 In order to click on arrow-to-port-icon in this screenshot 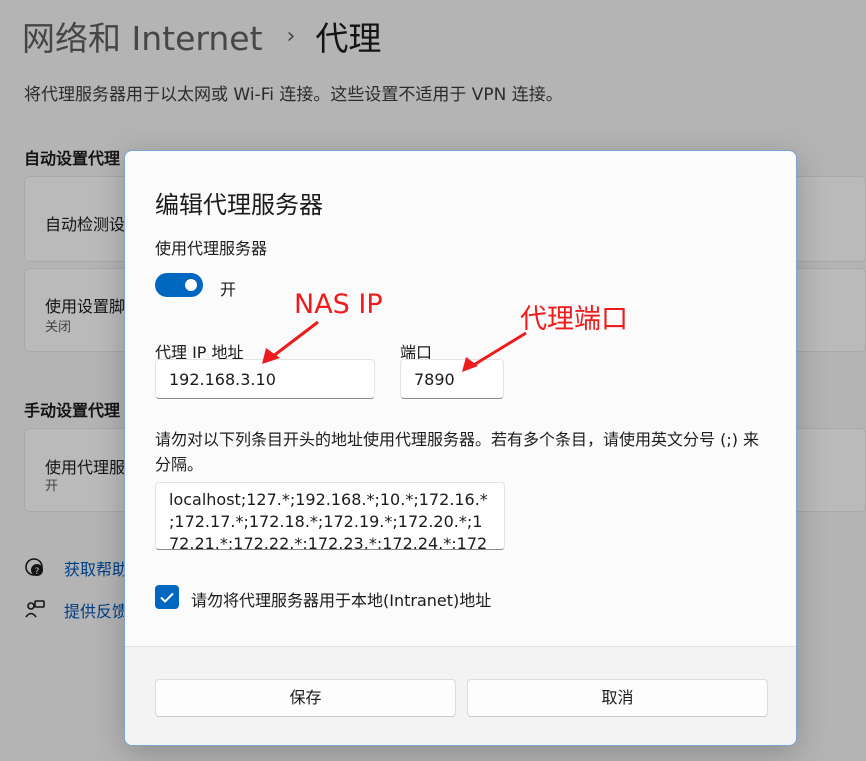, I will do `click(494, 351)`.